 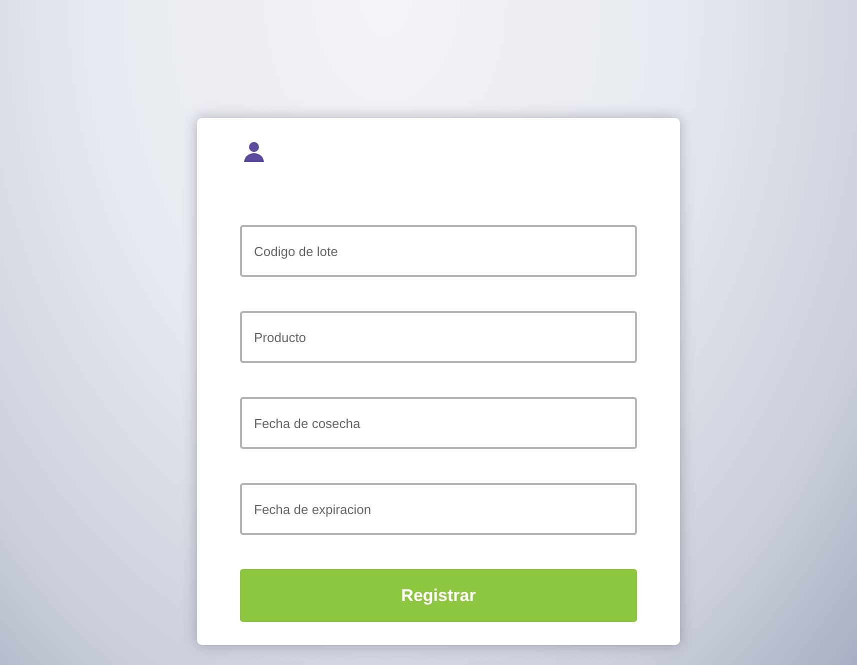 What do you see at coordinates (438, 509) in the screenshot?
I see `input-field: Fecha de expiracion` at bounding box center [438, 509].